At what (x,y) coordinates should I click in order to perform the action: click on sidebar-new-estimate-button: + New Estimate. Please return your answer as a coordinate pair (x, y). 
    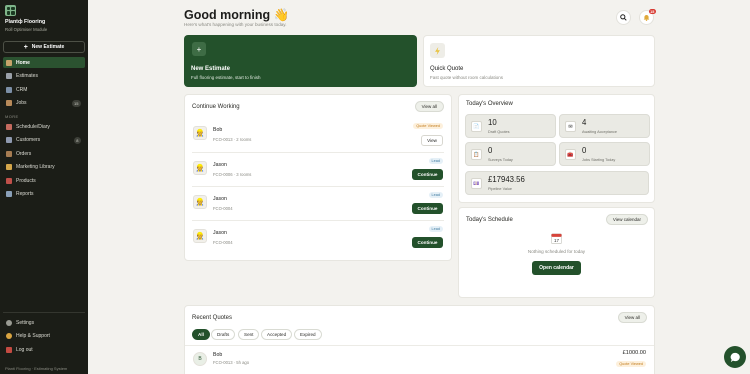
    Looking at the image, I should click on (44, 47).